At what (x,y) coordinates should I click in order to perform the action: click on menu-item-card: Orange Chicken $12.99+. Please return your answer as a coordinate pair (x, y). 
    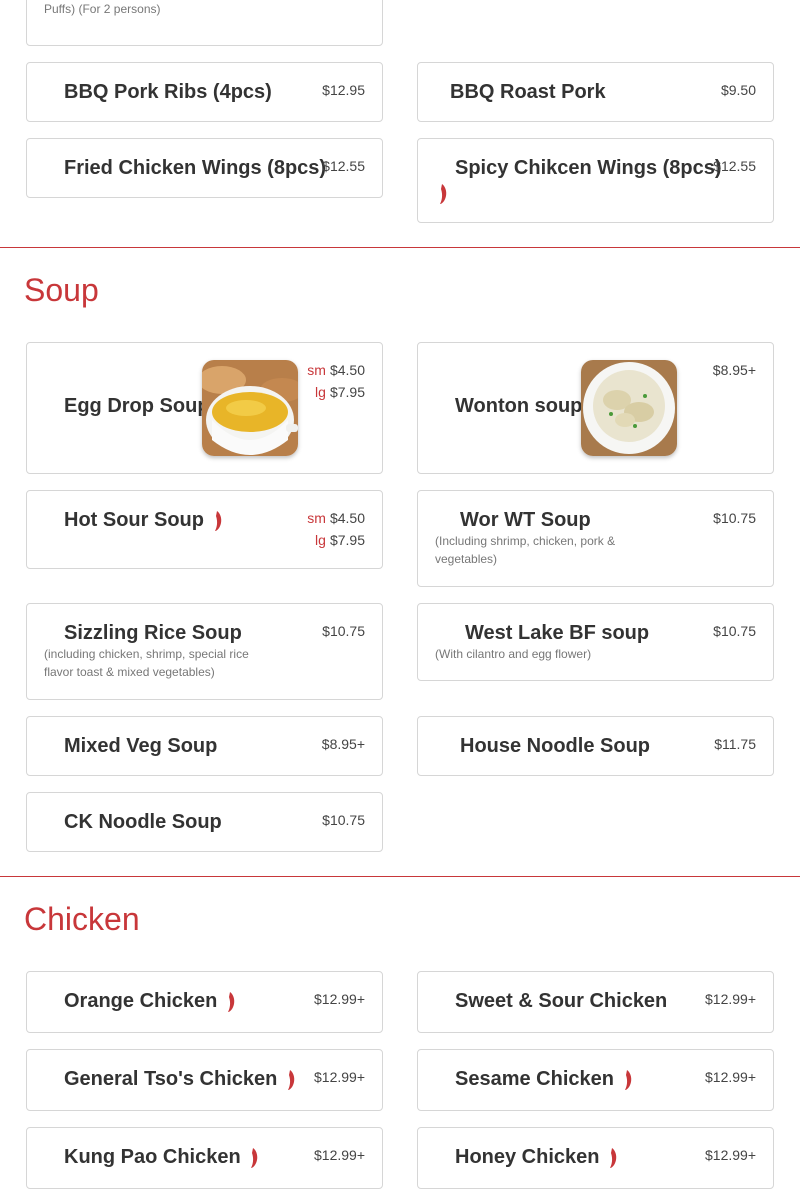
    Looking at the image, I should click on (204, 1002).